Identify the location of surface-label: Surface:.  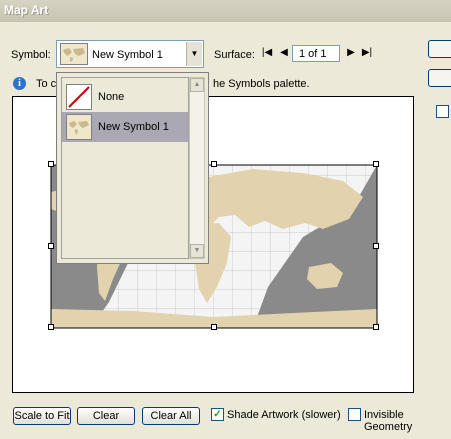
(234, 55).